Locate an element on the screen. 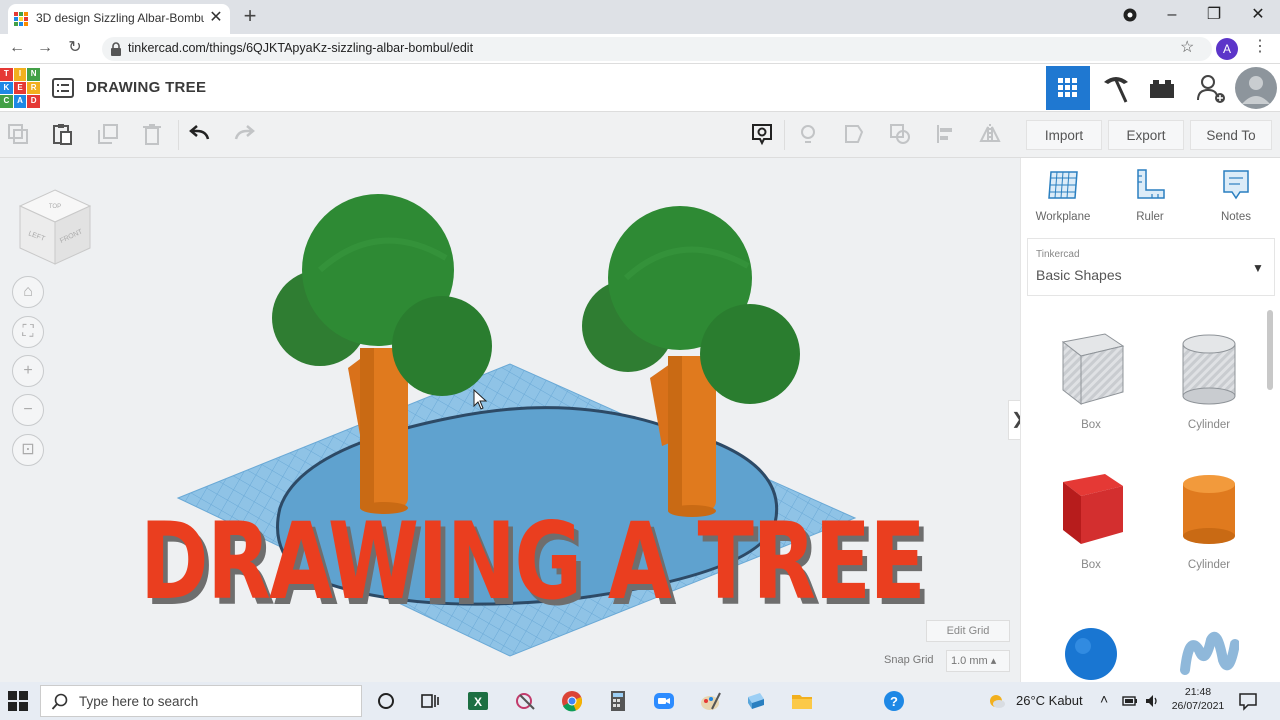  tab-title: 3D design Sizzling Albar-Bombul is located at coordinates (120, 18).